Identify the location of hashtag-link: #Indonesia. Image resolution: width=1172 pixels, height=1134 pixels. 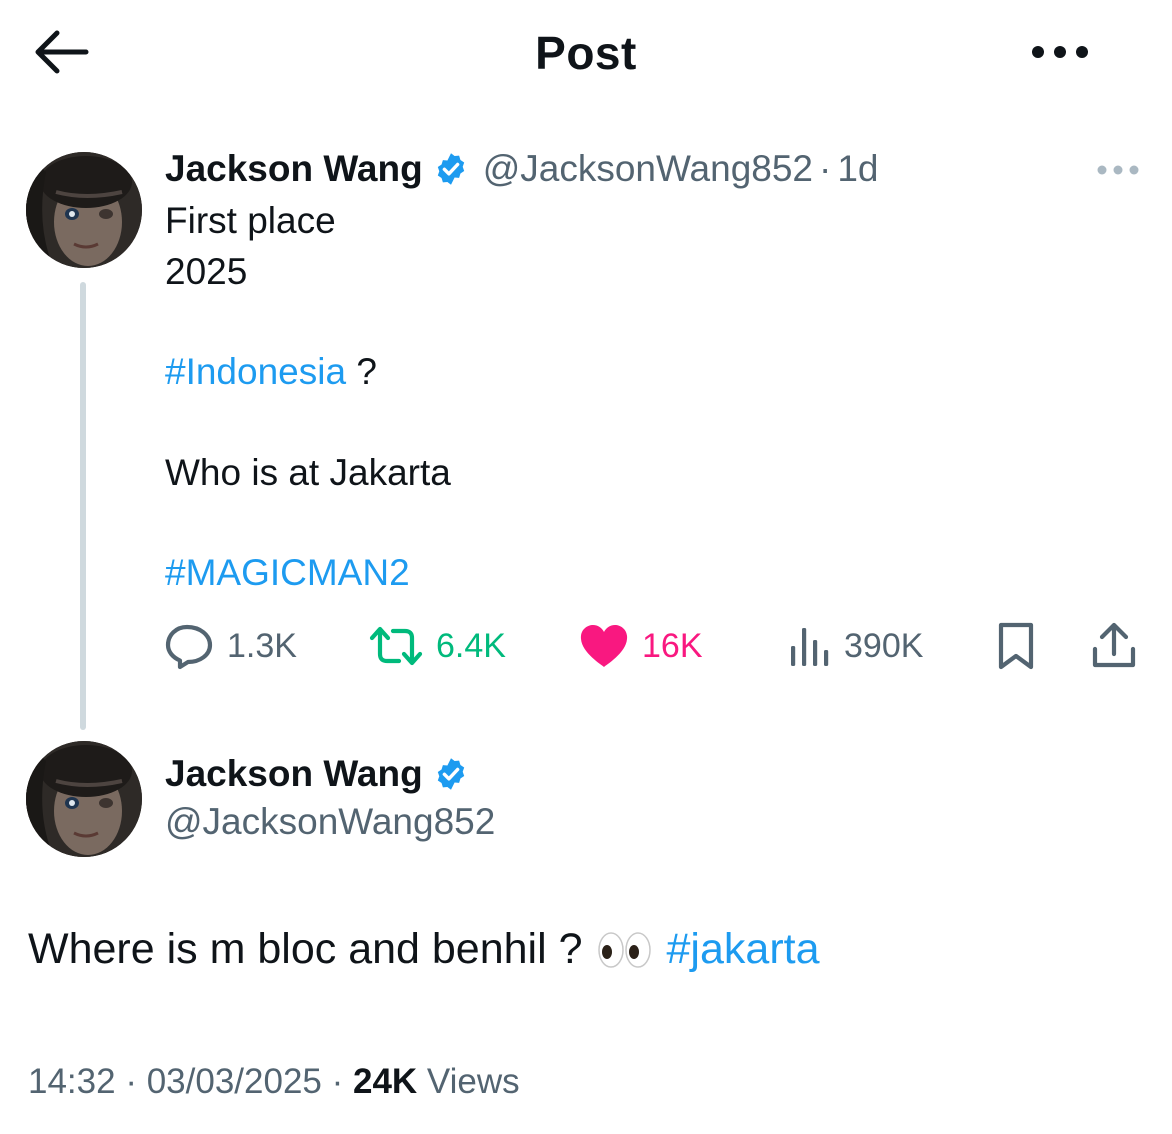
(255, 371).